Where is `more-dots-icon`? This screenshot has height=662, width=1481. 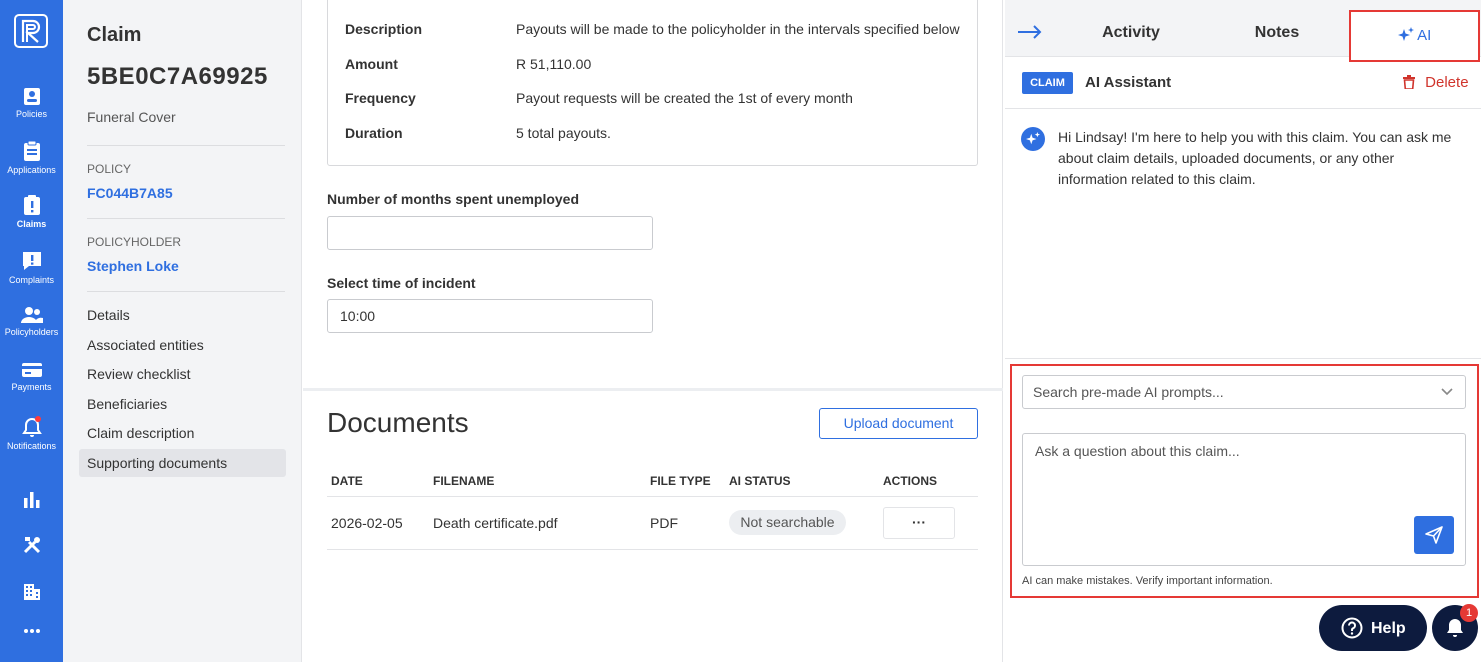
more-dots-icon is located at coordinates (31, 631).